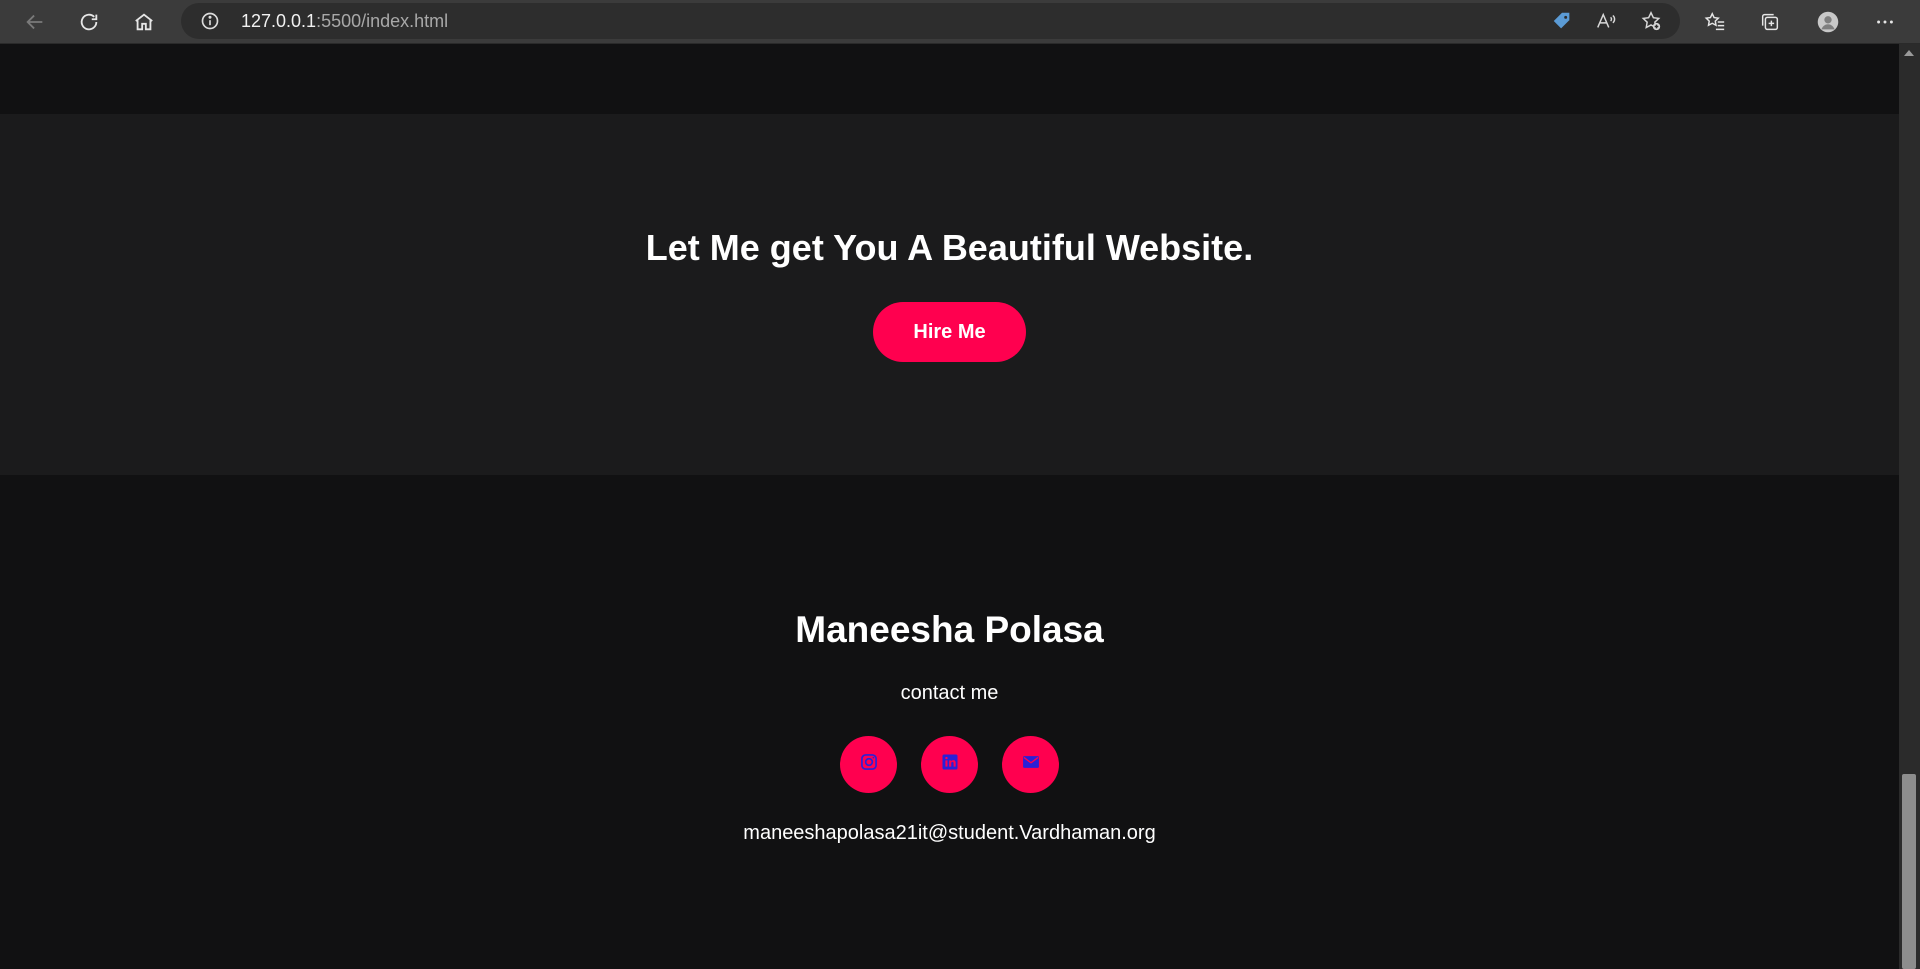 The height and width of the screenshot is (969, 1920). I want to click on refresh-icon, so click(89, 22).